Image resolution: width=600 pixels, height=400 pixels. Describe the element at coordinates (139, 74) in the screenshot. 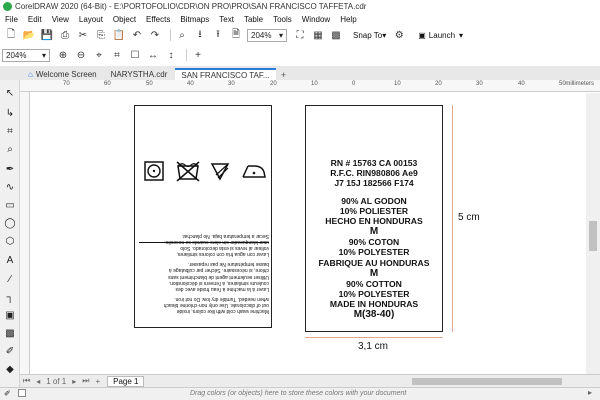

I see `tab-narystha: NARYSTHA.cdr` at that location.